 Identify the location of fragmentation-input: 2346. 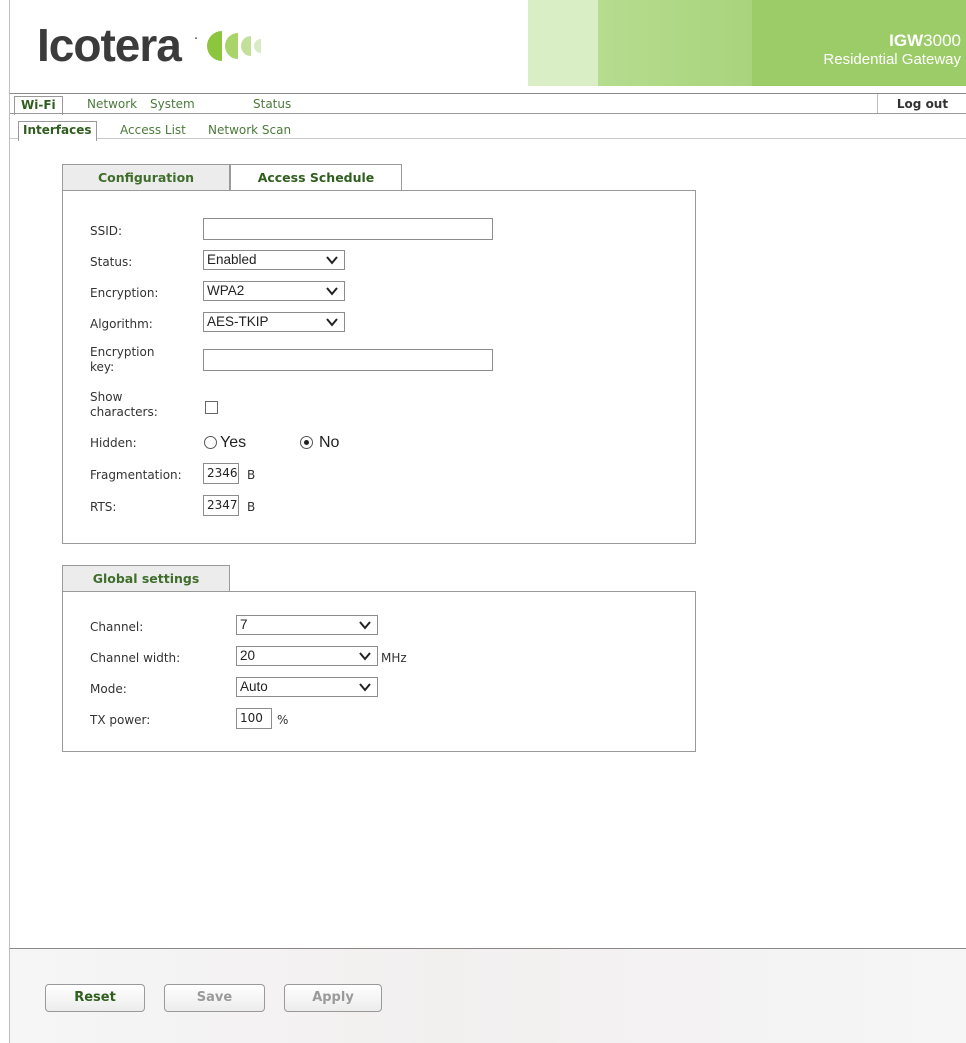
(221, 473).